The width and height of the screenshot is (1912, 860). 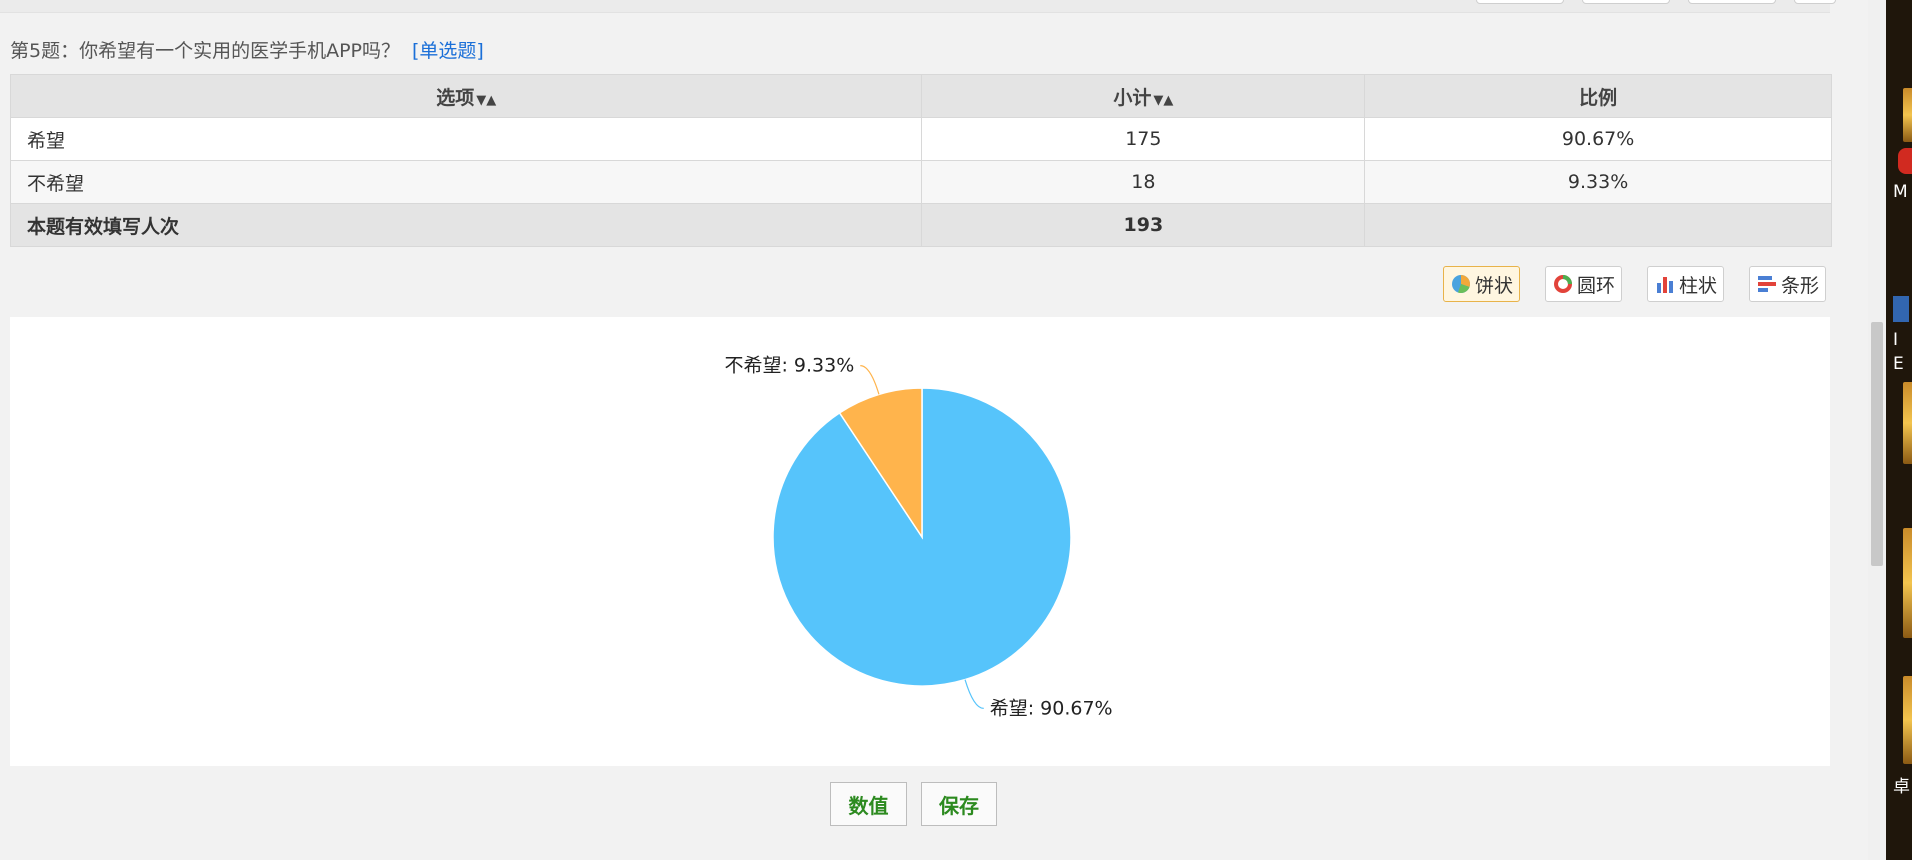 What do you see at coordinates (1596, 285) in the screenshot?
I see `chart-type-label: 圆环` at bounding box center [1596, 285].